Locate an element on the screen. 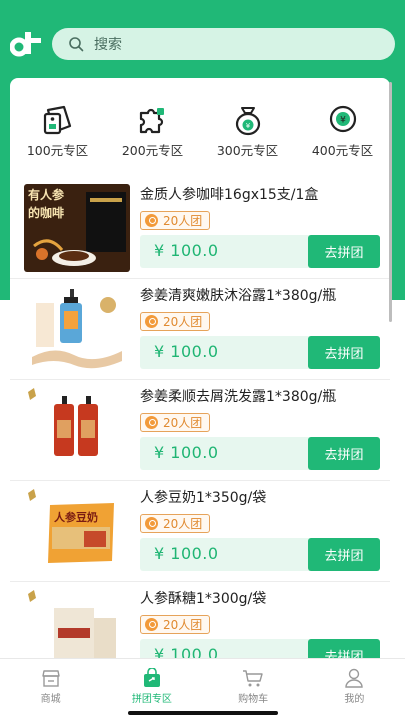 The image size is (405, 720). product-title: 金质人参咖啡16gx15支/1盒 is located at coordinates (229, 195).